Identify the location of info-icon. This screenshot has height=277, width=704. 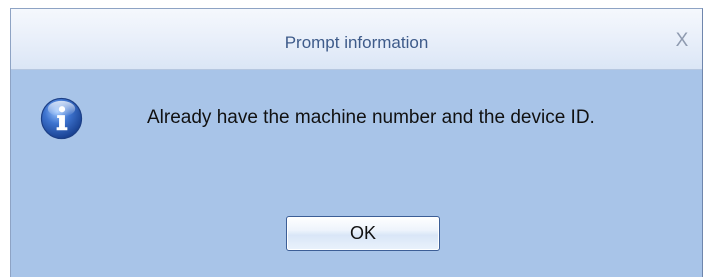
(61, 118).